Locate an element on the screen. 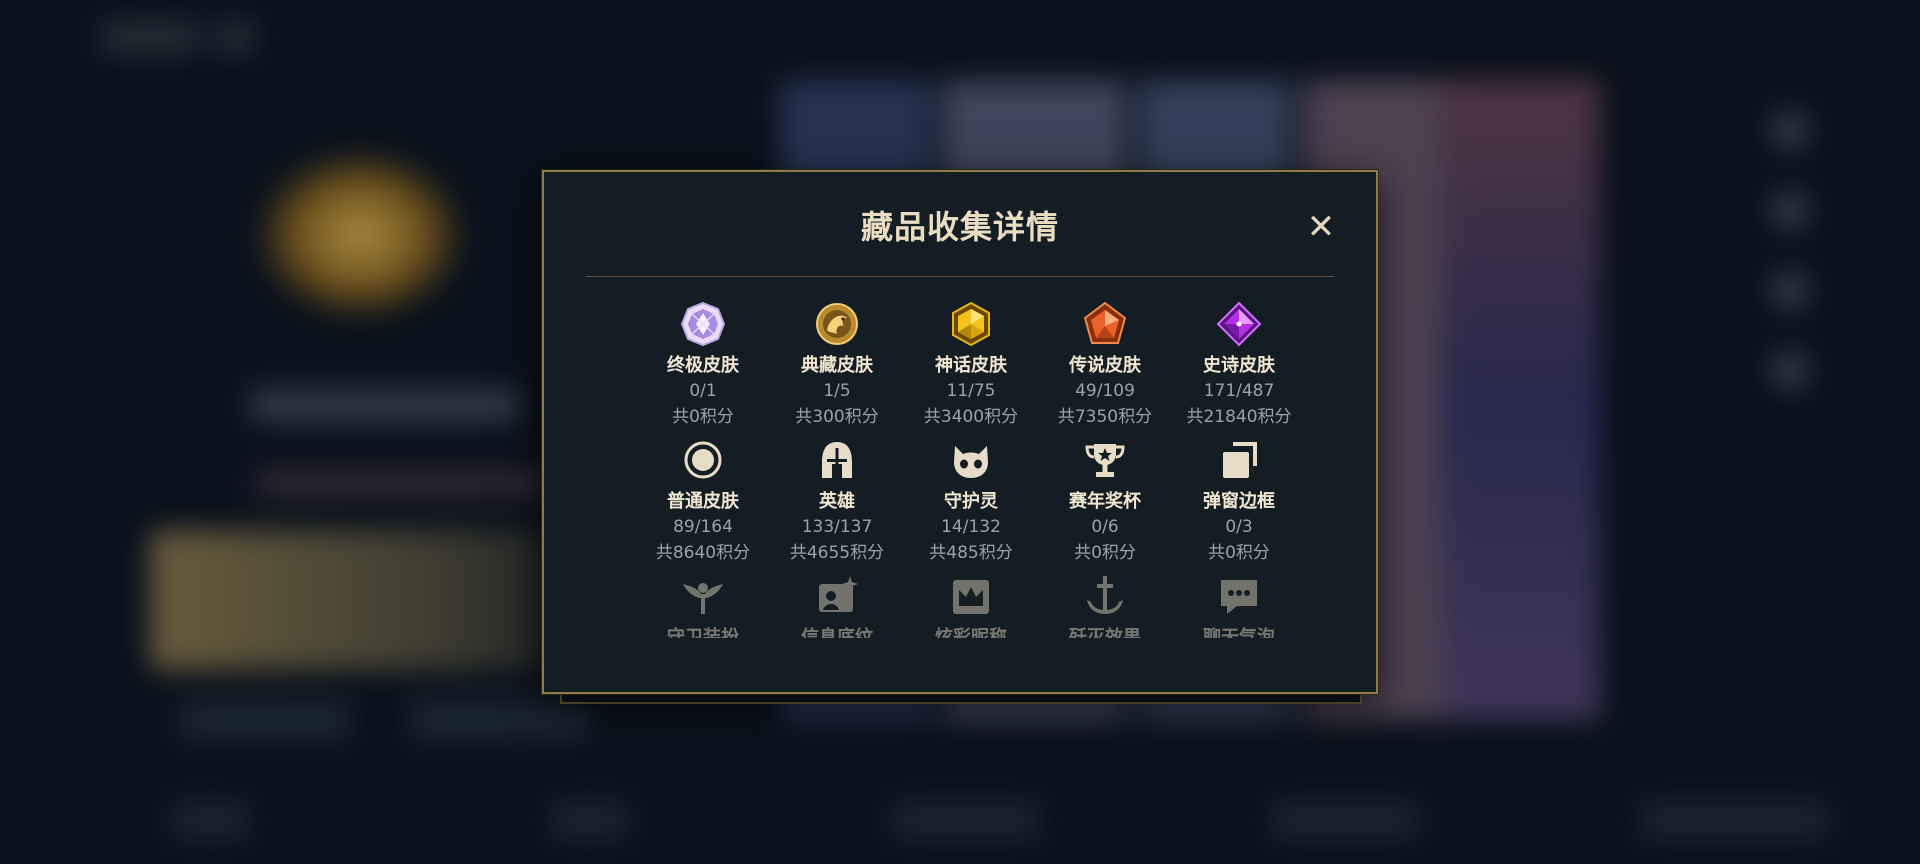  category-item: 信息底纹 is located at coordinates (837, 605).